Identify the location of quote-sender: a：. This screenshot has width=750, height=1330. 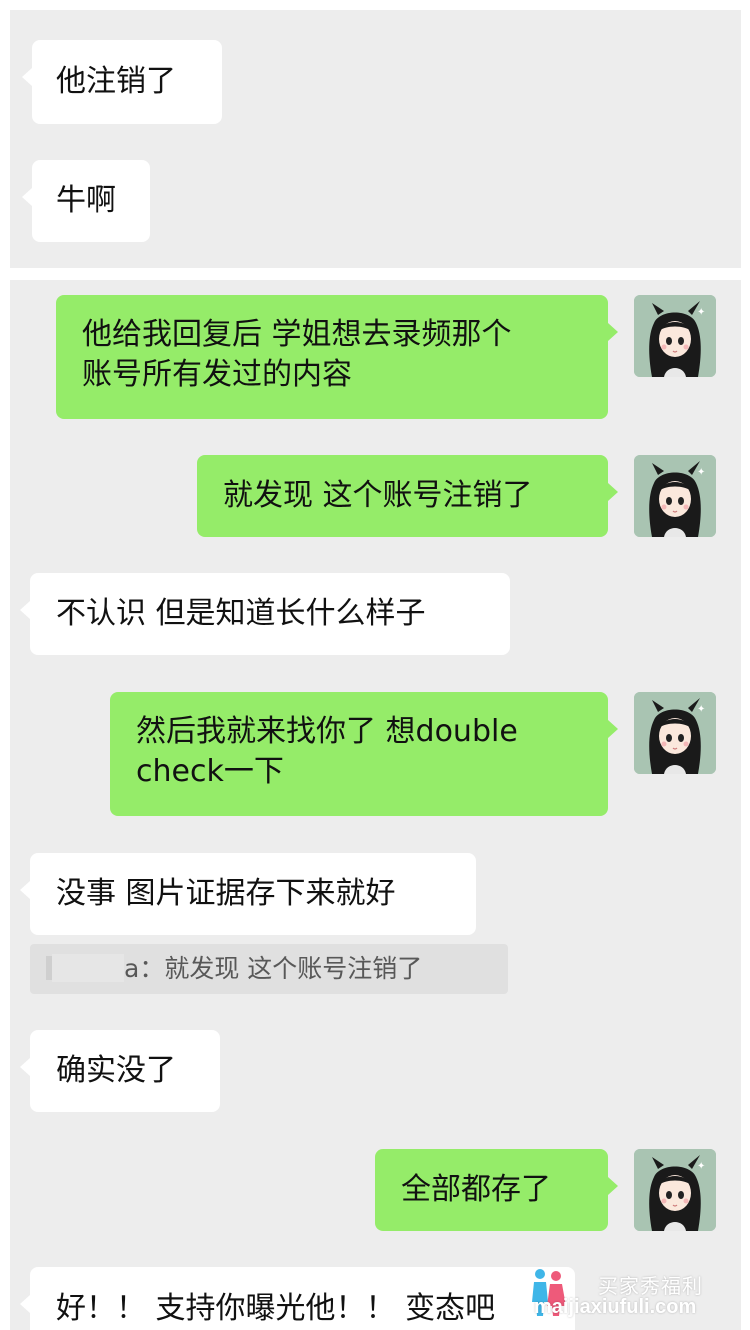
(144, 968).